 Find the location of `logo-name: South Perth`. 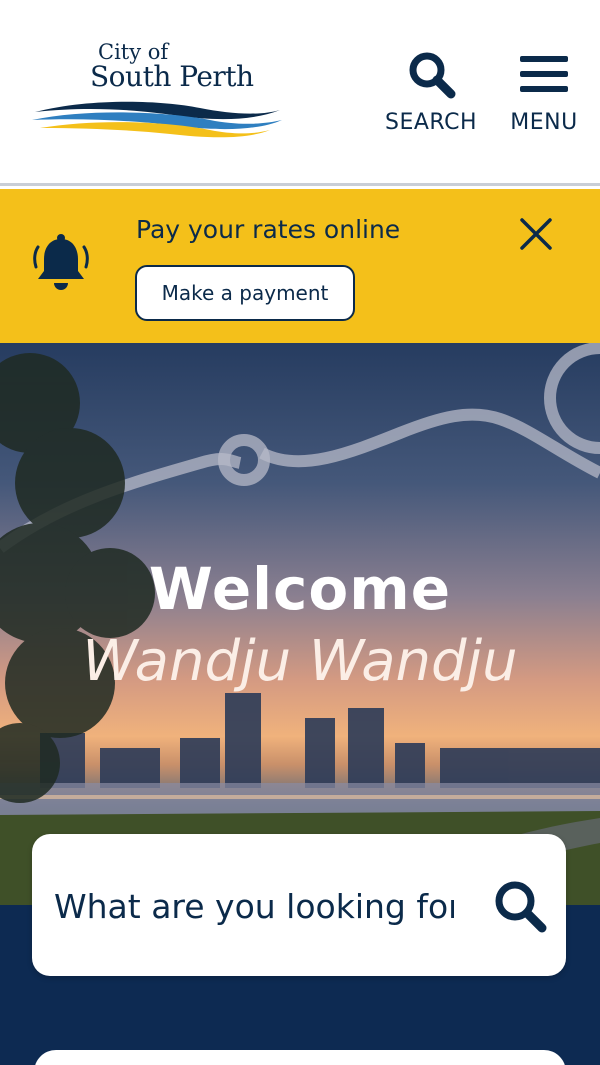

logo-name: South Perth is located at coordinates (172, 76).